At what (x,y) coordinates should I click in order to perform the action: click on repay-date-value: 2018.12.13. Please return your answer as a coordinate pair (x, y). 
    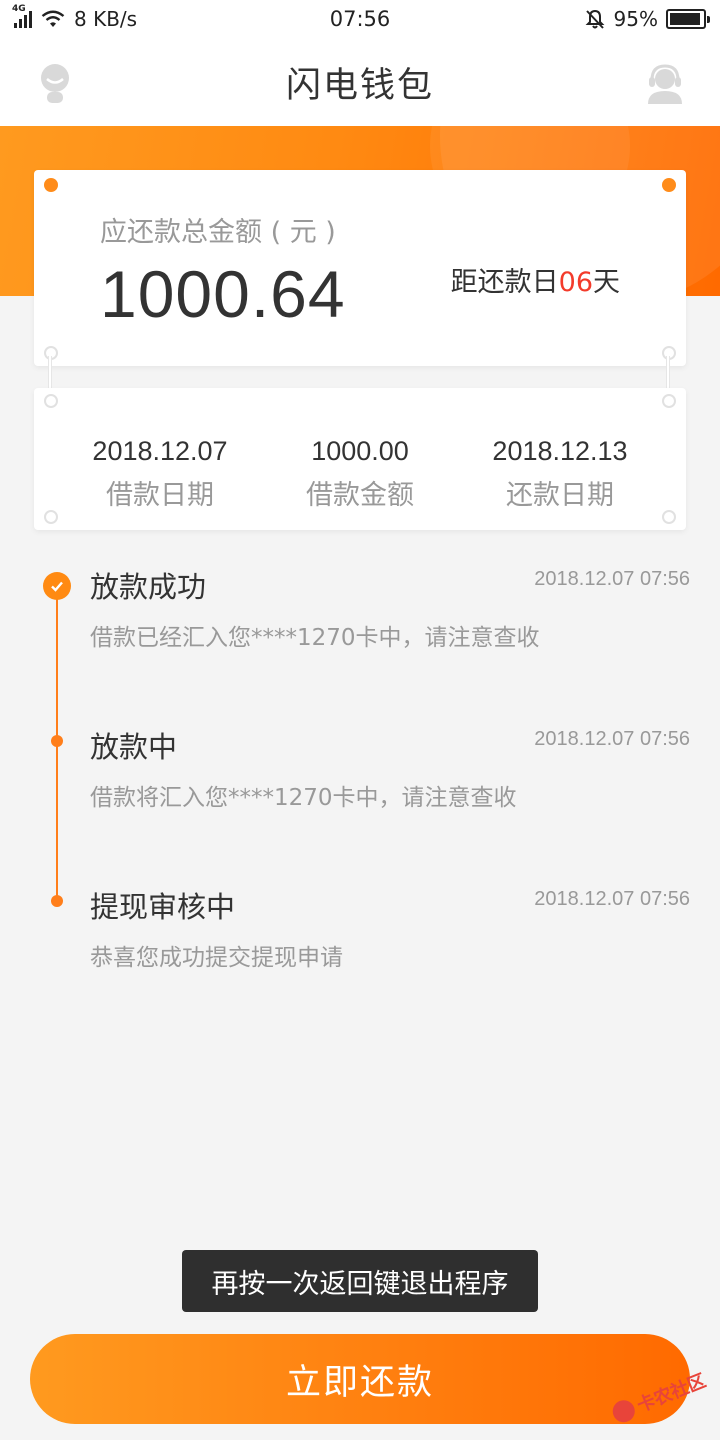
    Looking at the image, I should click on (560, 451).